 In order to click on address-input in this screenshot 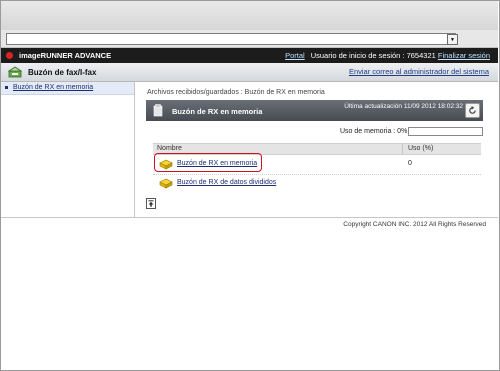, I will do `click(231, 39)`.